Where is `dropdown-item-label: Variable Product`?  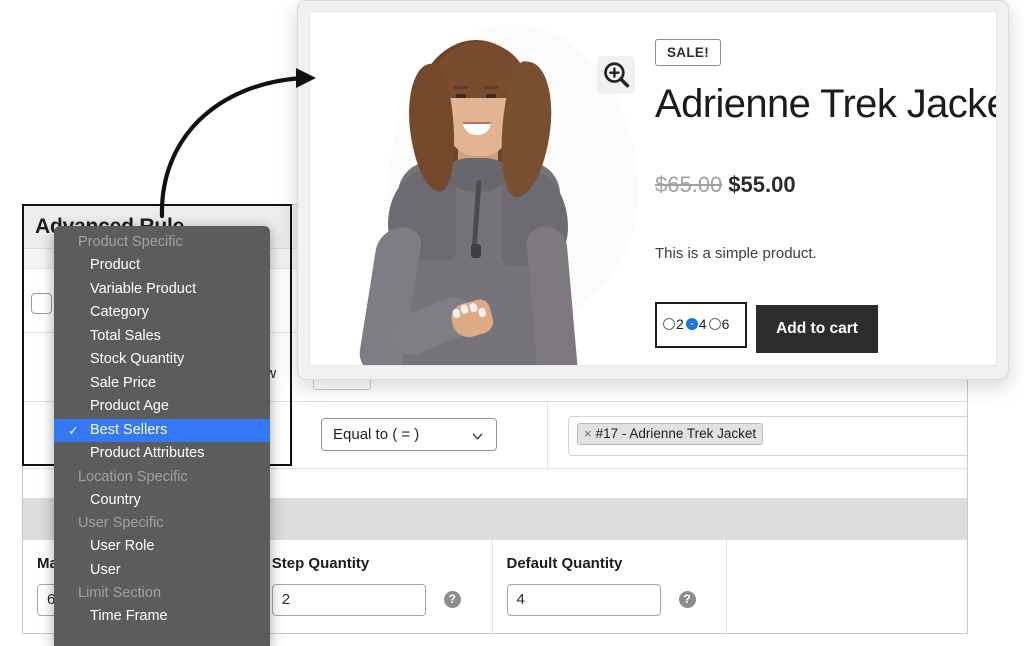
dropdown-item-label: Variable Product is located at coordinates (143, 288).